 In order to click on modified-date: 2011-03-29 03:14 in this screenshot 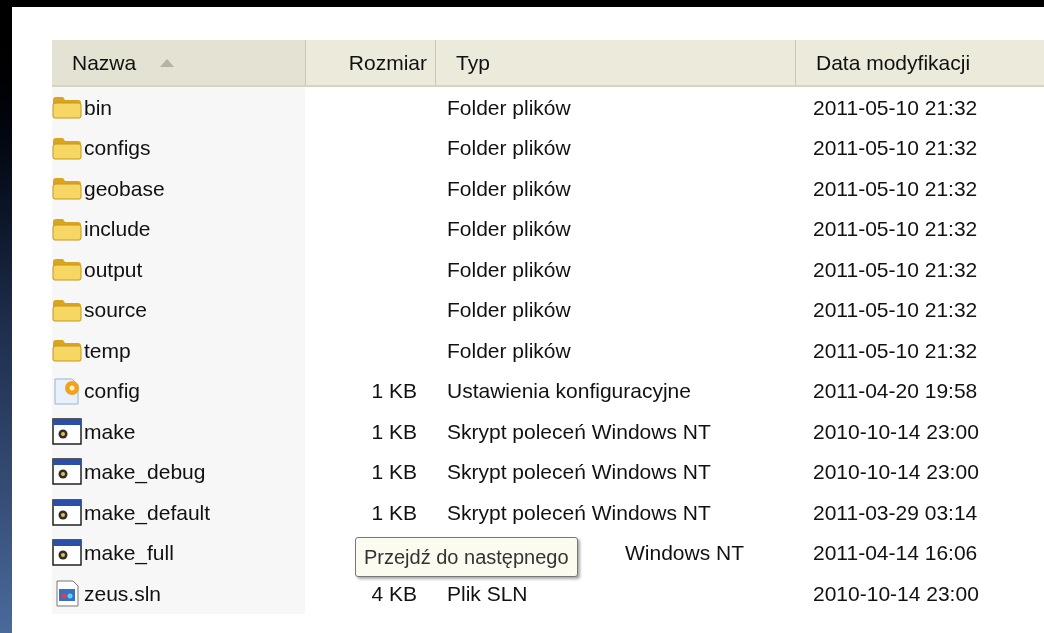, I will do `click(895, 512)`.